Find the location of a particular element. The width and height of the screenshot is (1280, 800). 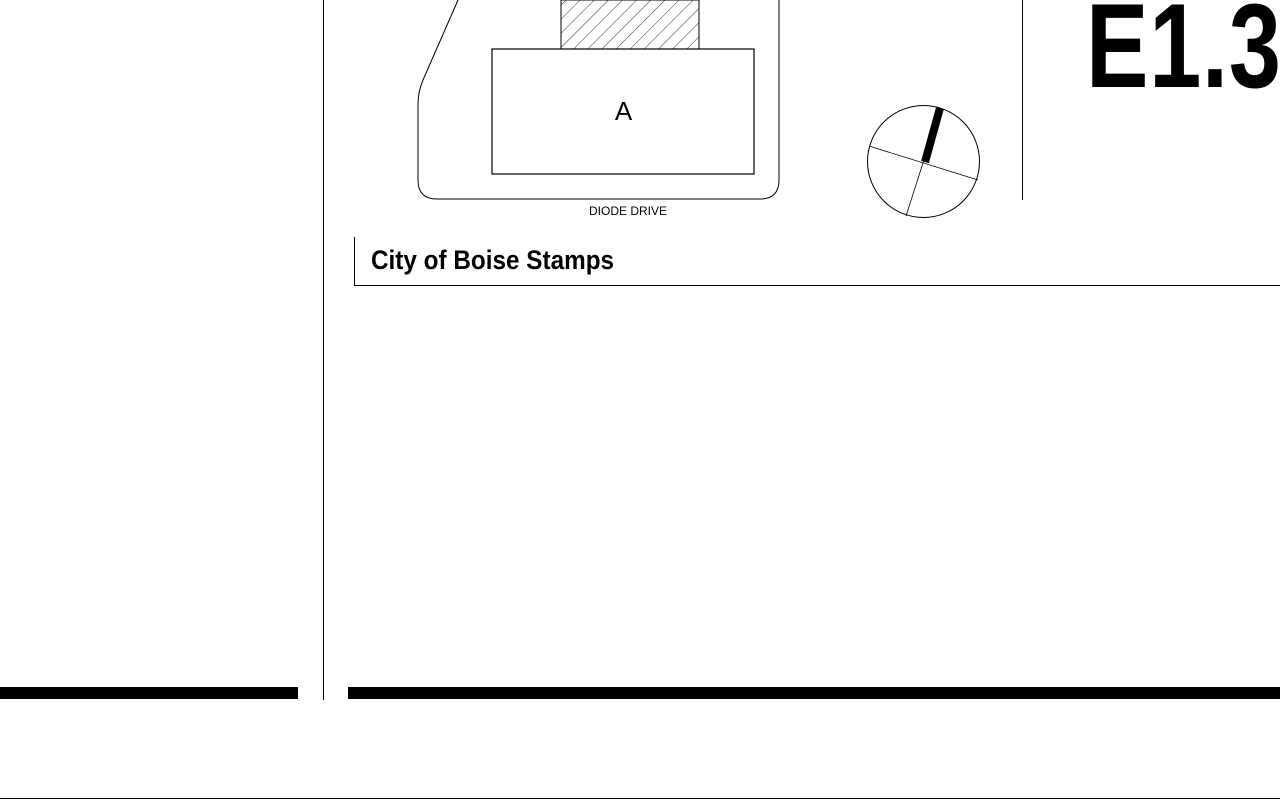

street-label: DIODE DRIVE is located at coordinates (627, 211).